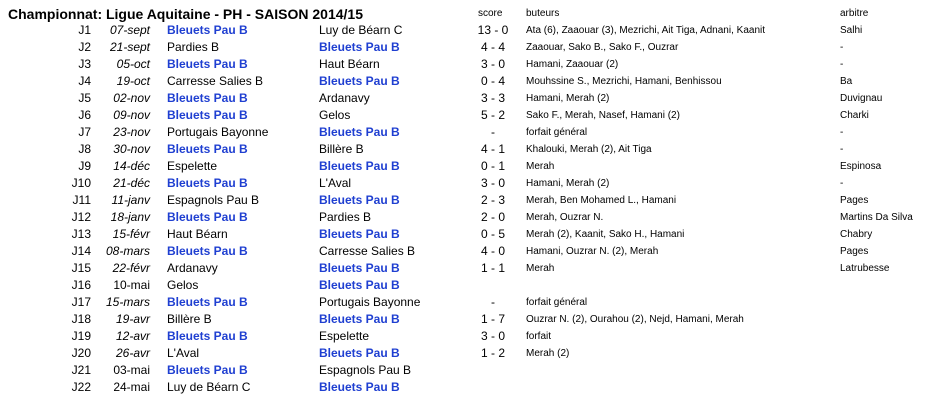 Image resolution: width=929 pixels, height=401 pixels. What do you see at coordinates (557, 302) in the screenshot?
I see `match-scorers: forfait général` at bounding box center [557, 302].